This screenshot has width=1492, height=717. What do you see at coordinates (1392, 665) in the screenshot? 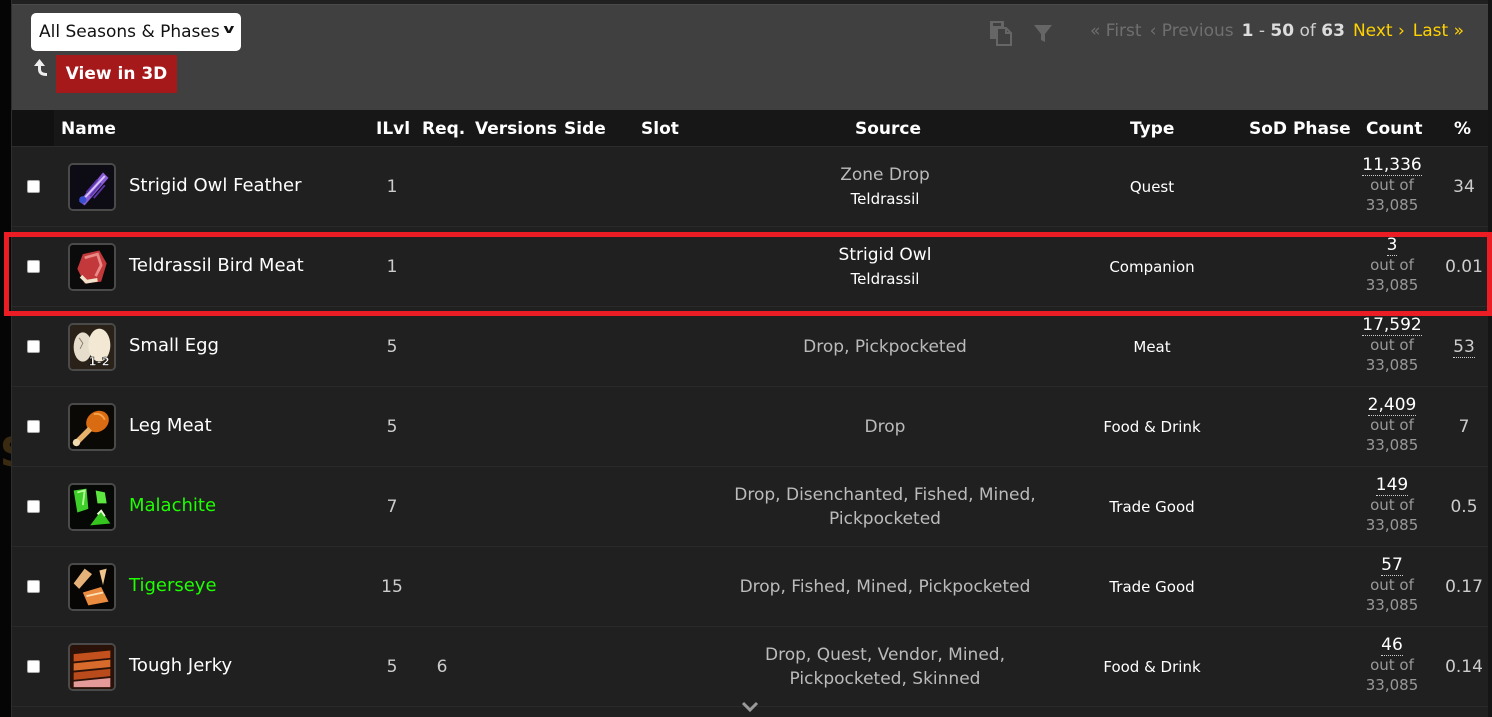
I see `item-count: 46 out of 33,085` at bounding box center [1392, 665].